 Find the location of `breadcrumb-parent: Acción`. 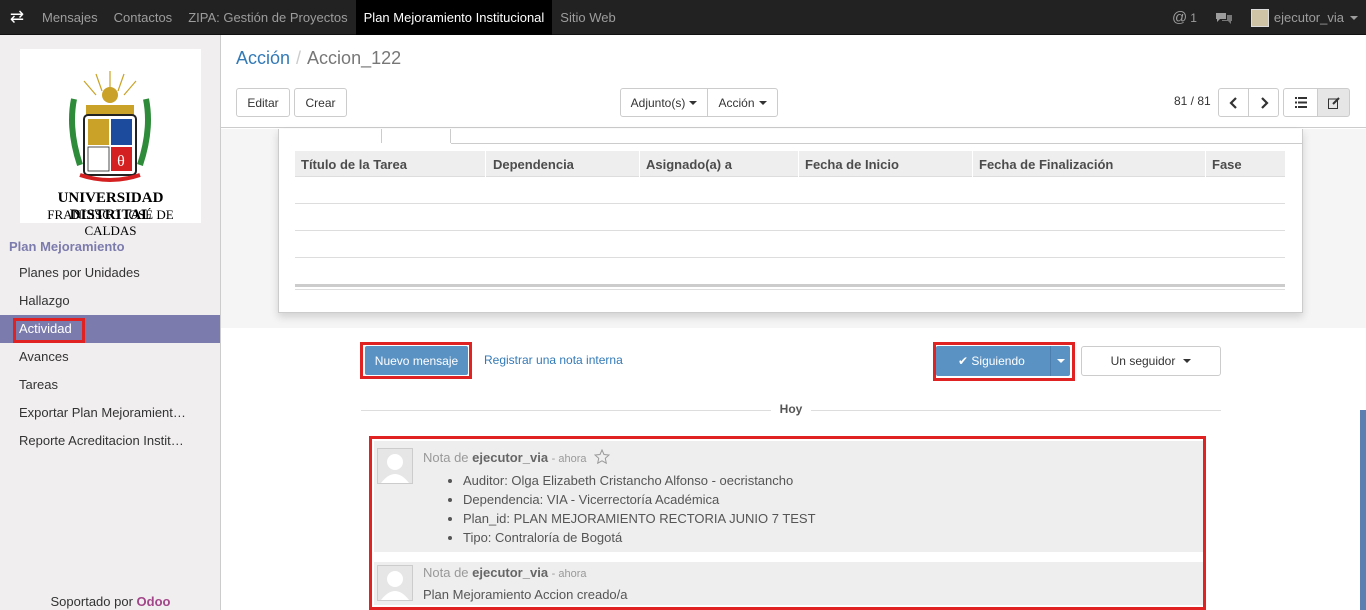

breadcrumb-parent: Acción is located at coordinates (263, 58).